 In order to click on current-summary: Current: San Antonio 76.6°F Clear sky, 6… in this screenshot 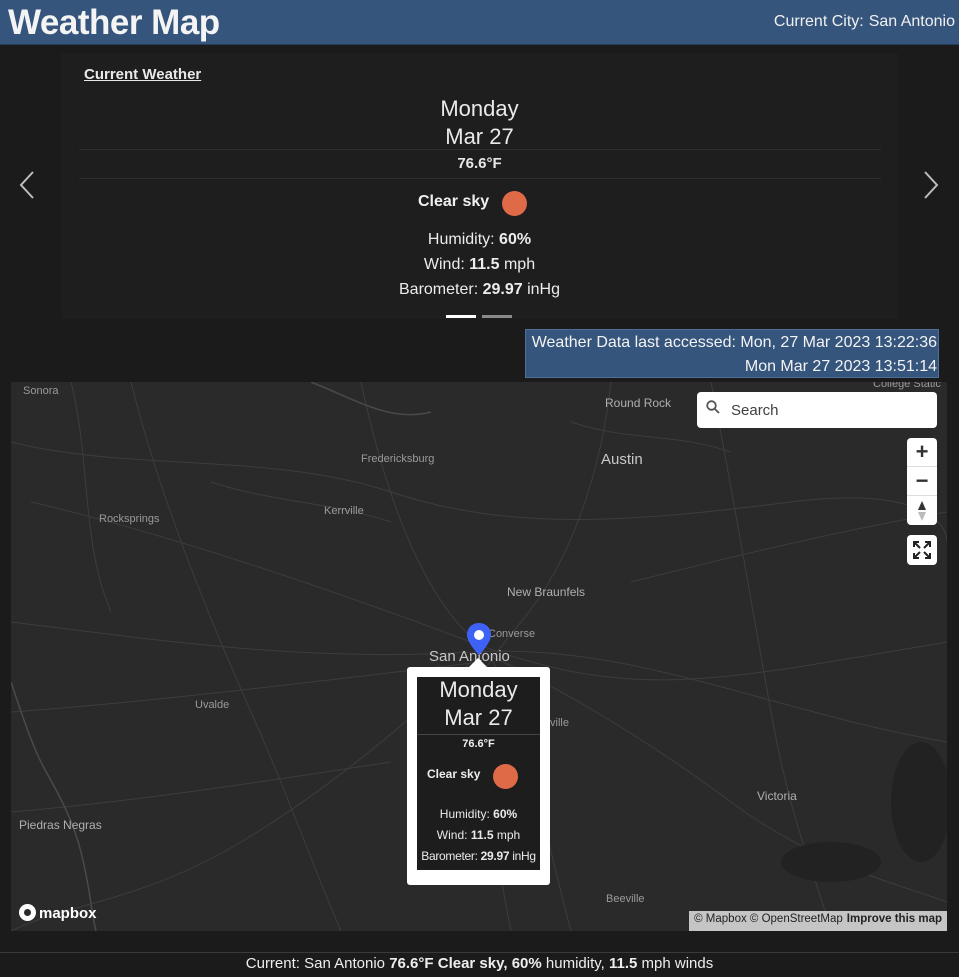, I will do `click(479, 963)`.